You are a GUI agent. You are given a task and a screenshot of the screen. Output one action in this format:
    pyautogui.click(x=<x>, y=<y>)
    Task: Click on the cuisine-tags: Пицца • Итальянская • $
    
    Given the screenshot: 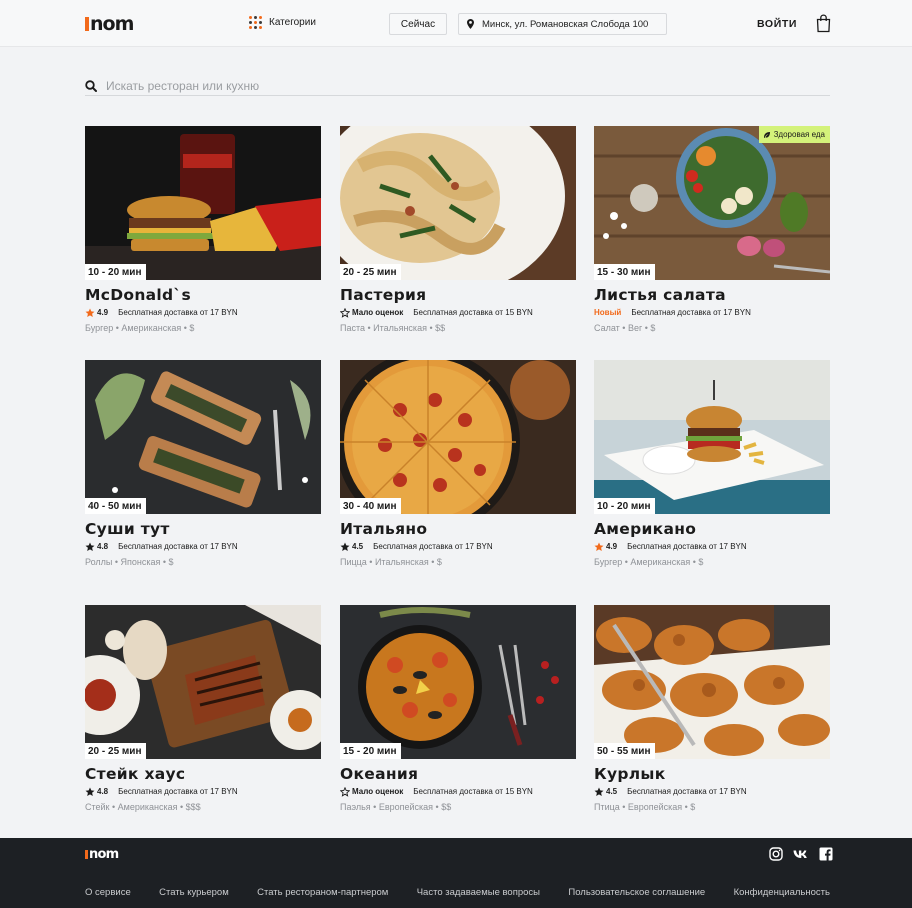 What is the action you would take?
    pyautogui.click(x=391, y=562)
    